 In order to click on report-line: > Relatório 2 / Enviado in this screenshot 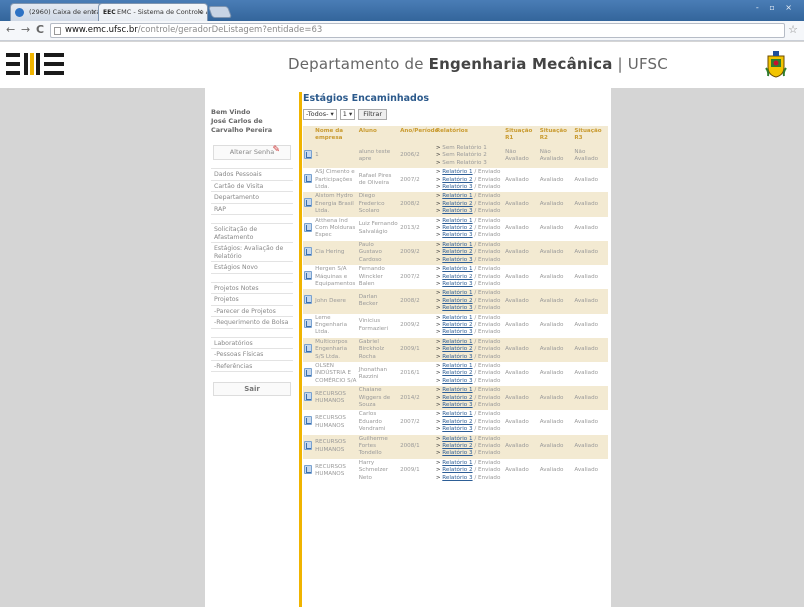, I will do `click(469, 398)`.